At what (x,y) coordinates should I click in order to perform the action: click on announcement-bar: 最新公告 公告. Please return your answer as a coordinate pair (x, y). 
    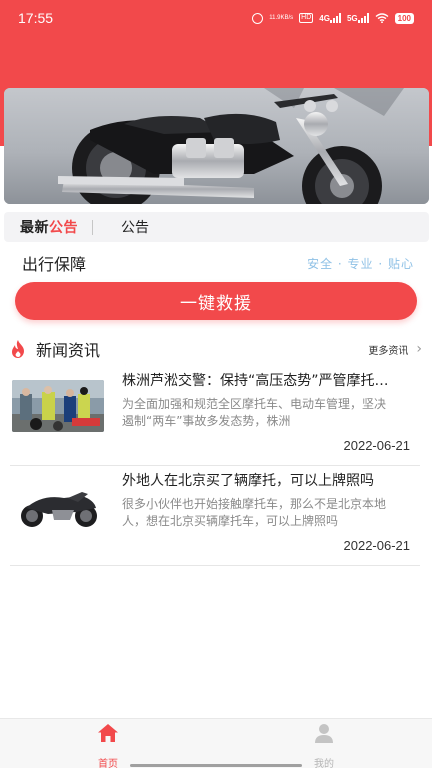
    Looking at the image, I should click on (216, 227).